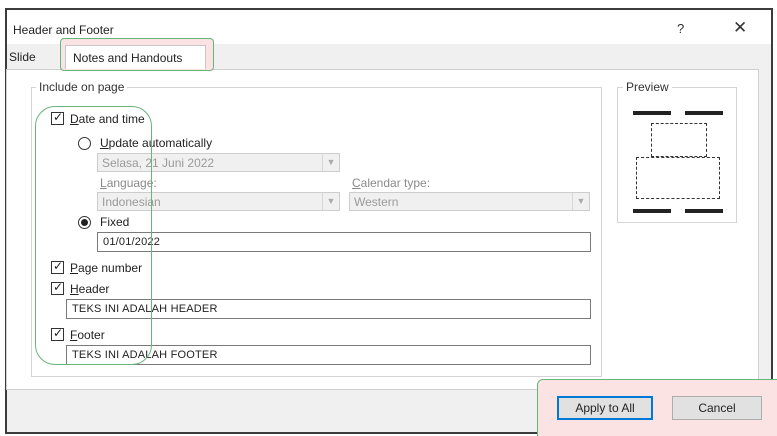 This screenshot has height=436, width=777. I want to click on tab-notes-handouts-highlight: Notes and Handouts, so click(137, 54).